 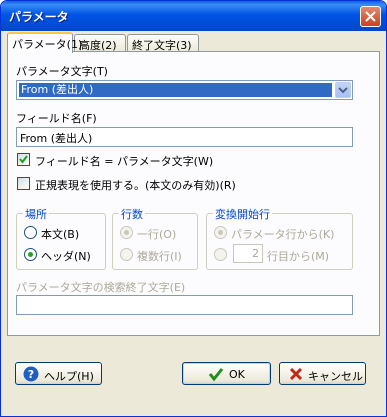 I want to click on line-count-title: 行数, so click(x=132, y=214).